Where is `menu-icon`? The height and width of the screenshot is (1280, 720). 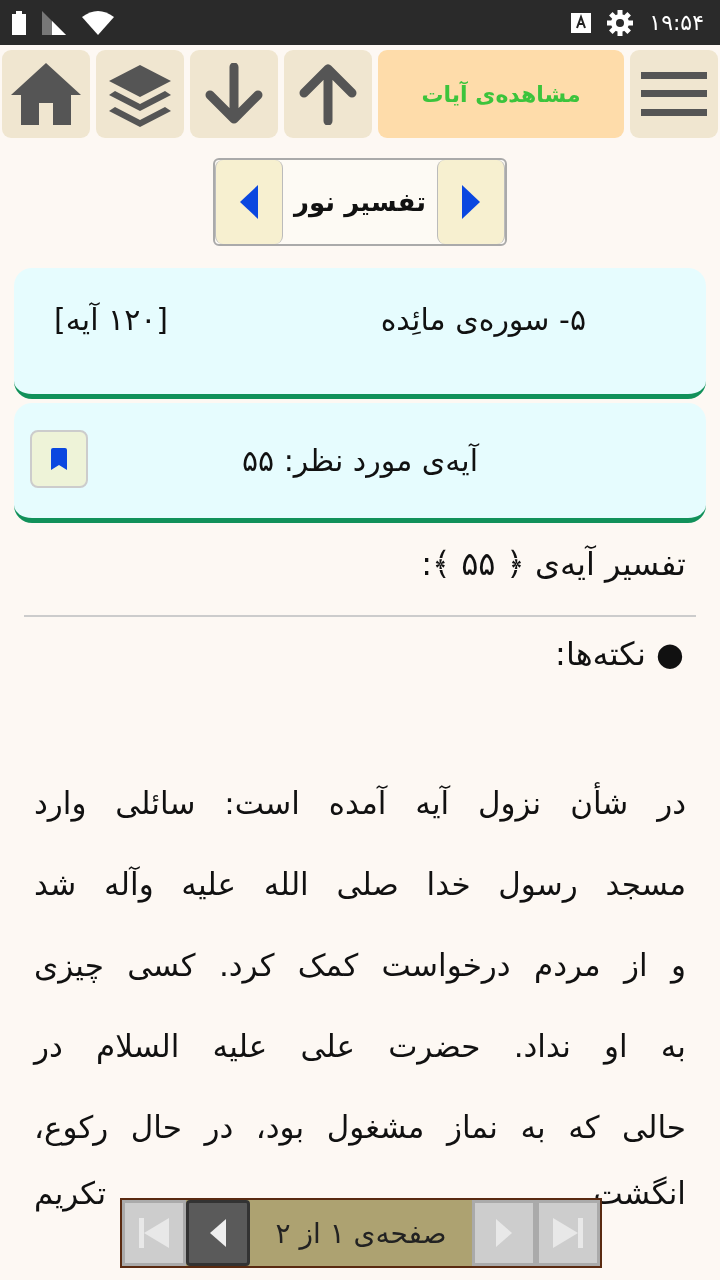
menu-icon is located at coordinates (674, 94).